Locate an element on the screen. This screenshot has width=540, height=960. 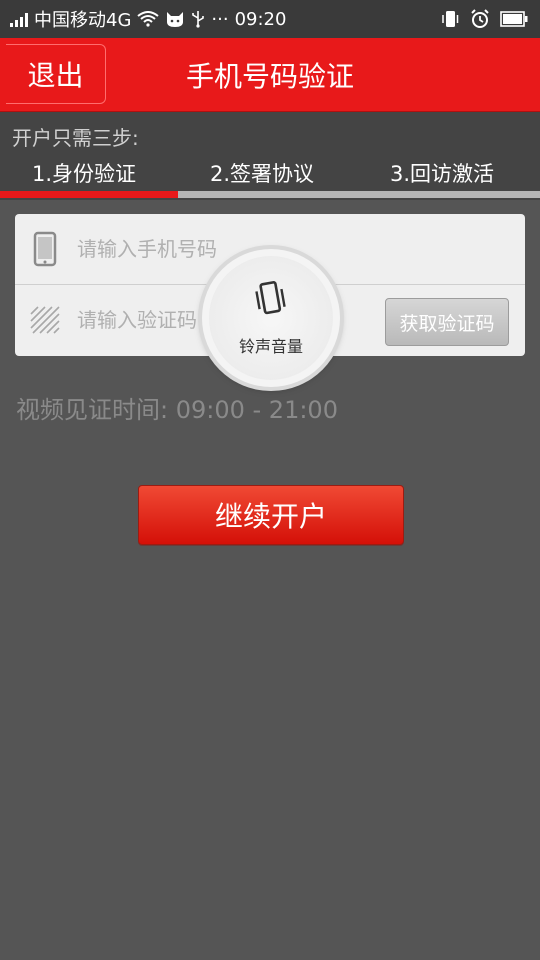
battery-icon is located at coordinates (514, 19).